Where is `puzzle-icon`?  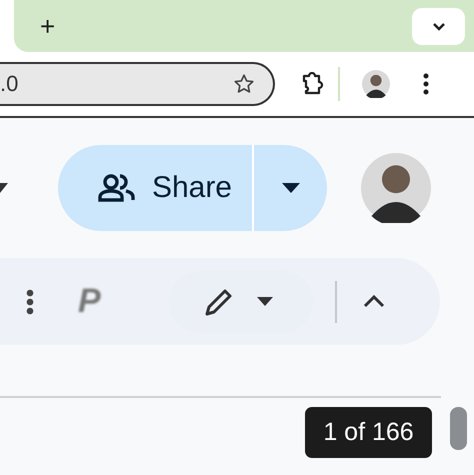
puzzle-icon is located at coordinates (312, 84).